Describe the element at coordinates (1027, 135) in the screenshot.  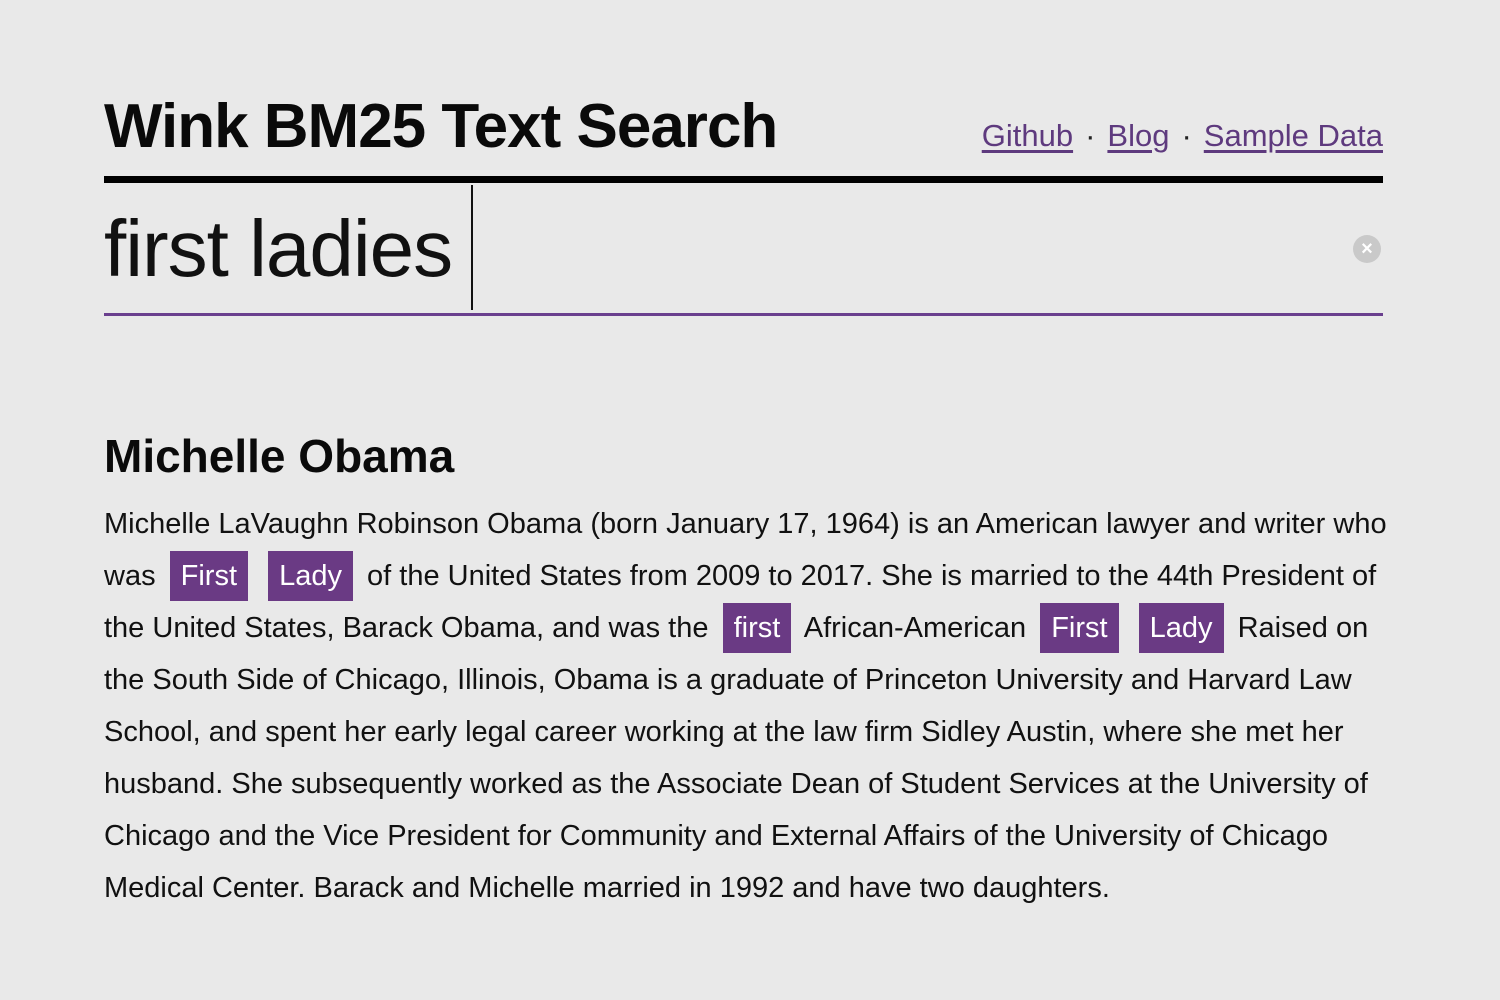
I see `nav-link-github: Github` at that location.